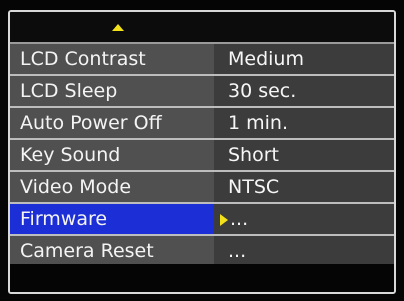 The image size is (404, 301). What do you see at coordinates (224, 220) in the screenshot?
I see `selection-pointer-icon` at bounding box center [224, 220].